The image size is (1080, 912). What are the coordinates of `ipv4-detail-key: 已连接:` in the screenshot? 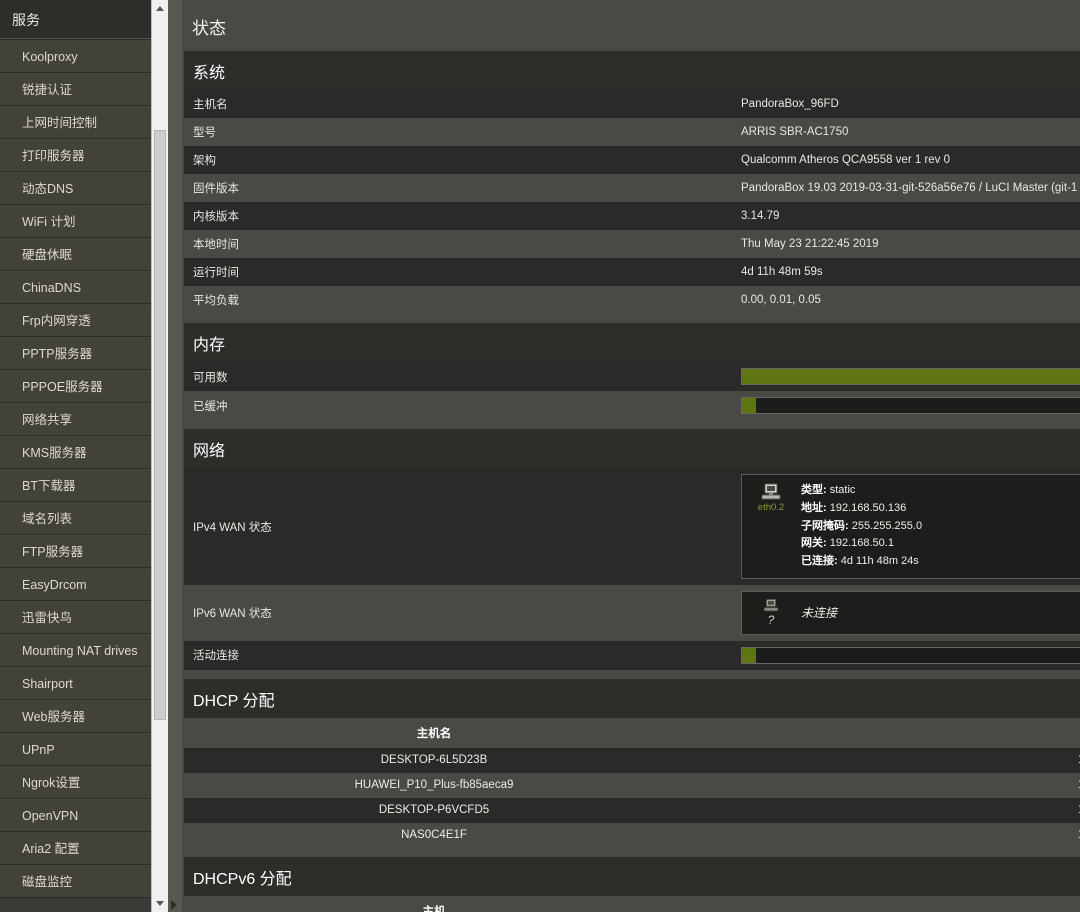 It's located at (819, 561).